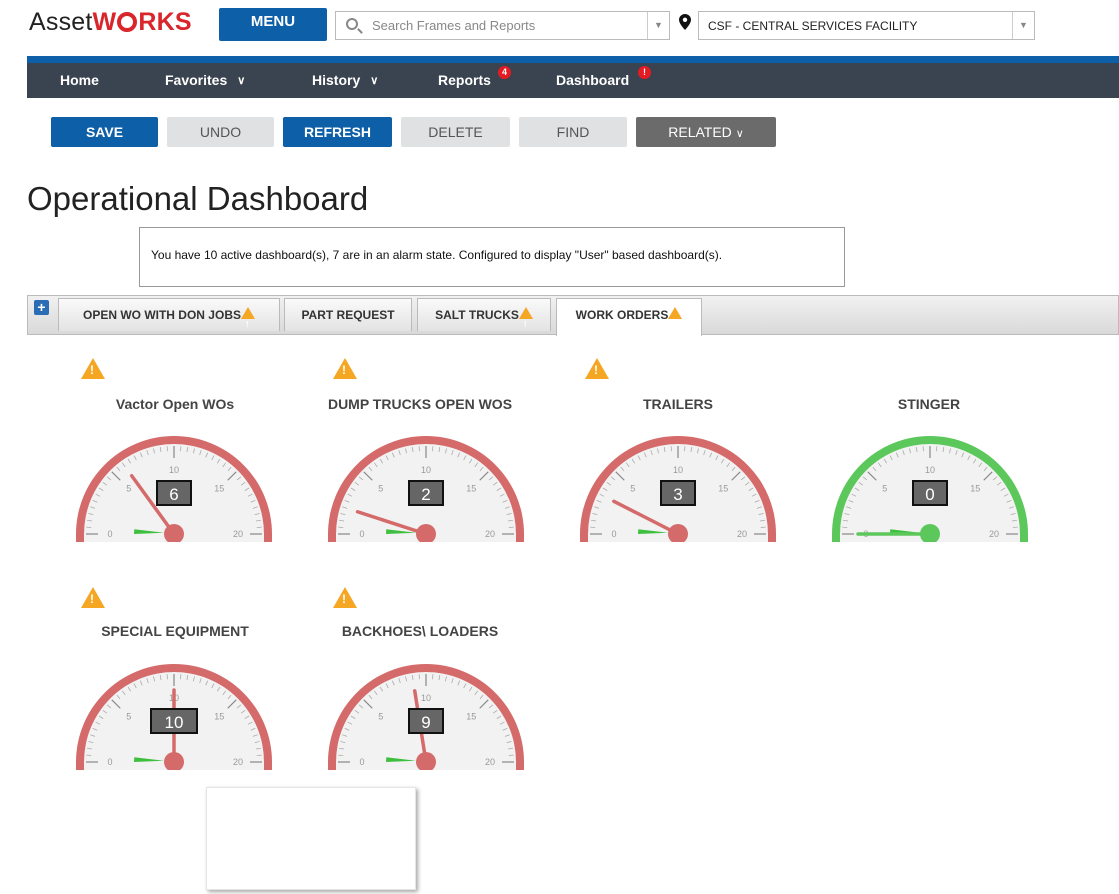 Image resolution: width=1119 pixels, height=894 pixels. What do you see at coordinates (502, 25) in the screenshot?
I see `search-input: Search Frames and Reports ▼` at bounding box center [502, 25].